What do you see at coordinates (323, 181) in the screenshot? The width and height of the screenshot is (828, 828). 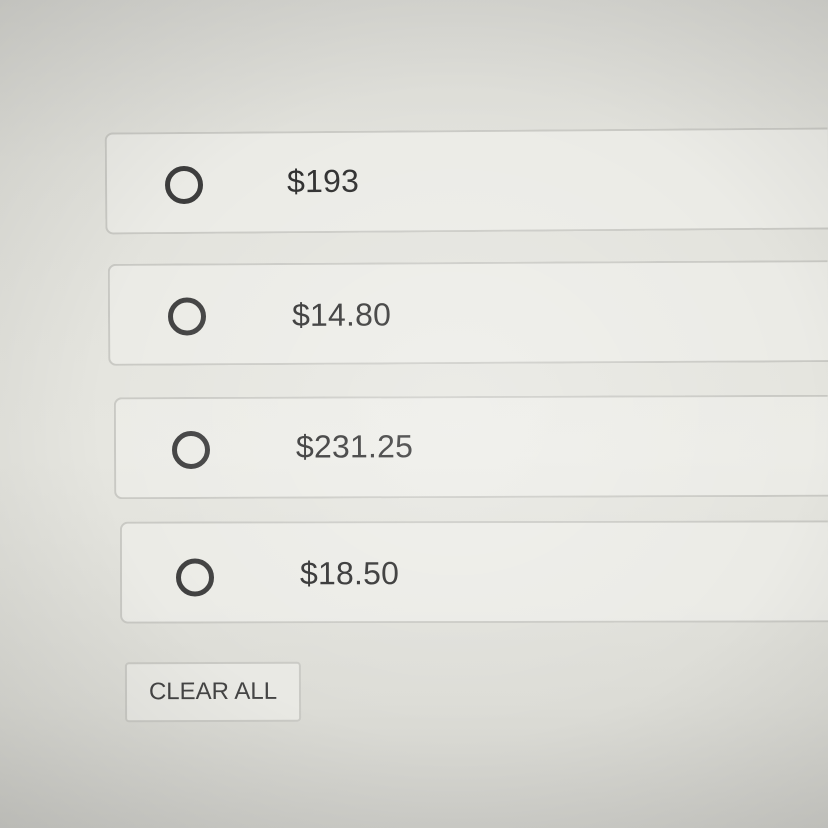 I see `answer-option-label: $193` at bounding box center [323, 181].